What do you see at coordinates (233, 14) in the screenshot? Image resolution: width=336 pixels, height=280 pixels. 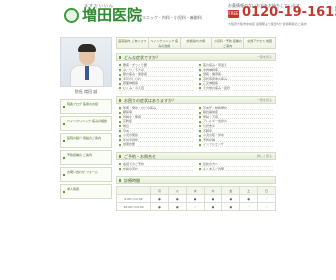 I see `free-dial-icon: FREE` at bounding box center [233, 14].